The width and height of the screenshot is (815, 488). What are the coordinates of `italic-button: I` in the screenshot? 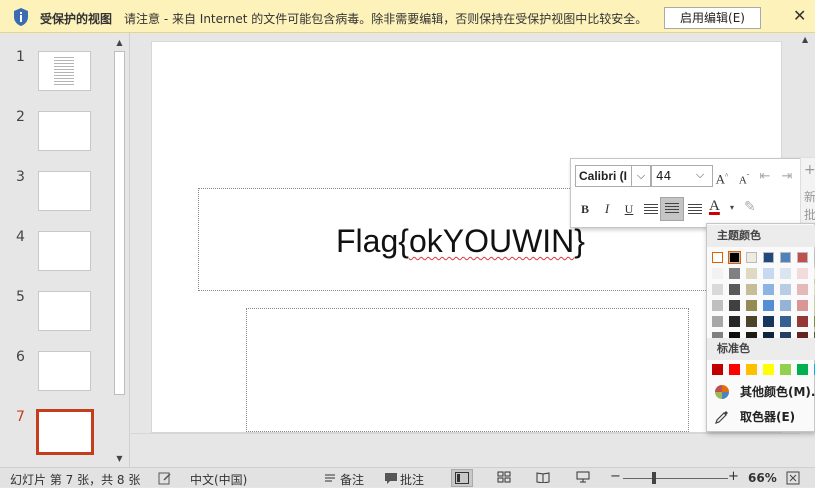 It's located at (607, 209).